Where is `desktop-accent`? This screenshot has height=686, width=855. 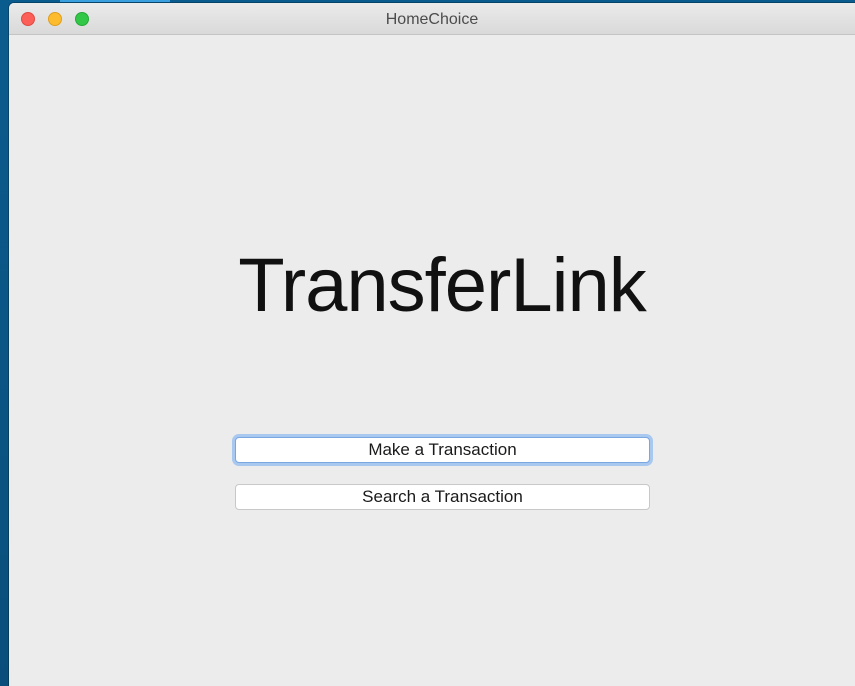 desktop-accent is located at coordinates (115, 1).